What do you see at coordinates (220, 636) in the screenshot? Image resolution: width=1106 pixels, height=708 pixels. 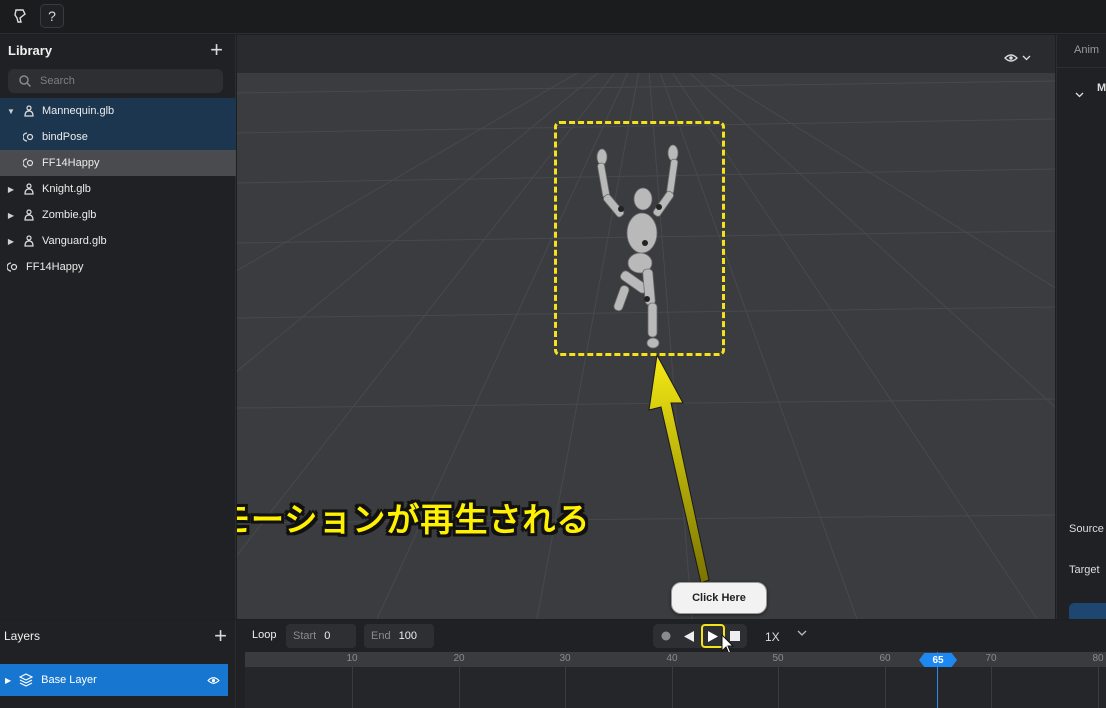 I see `add-layer-button: +` at bounding box center [220, 636].